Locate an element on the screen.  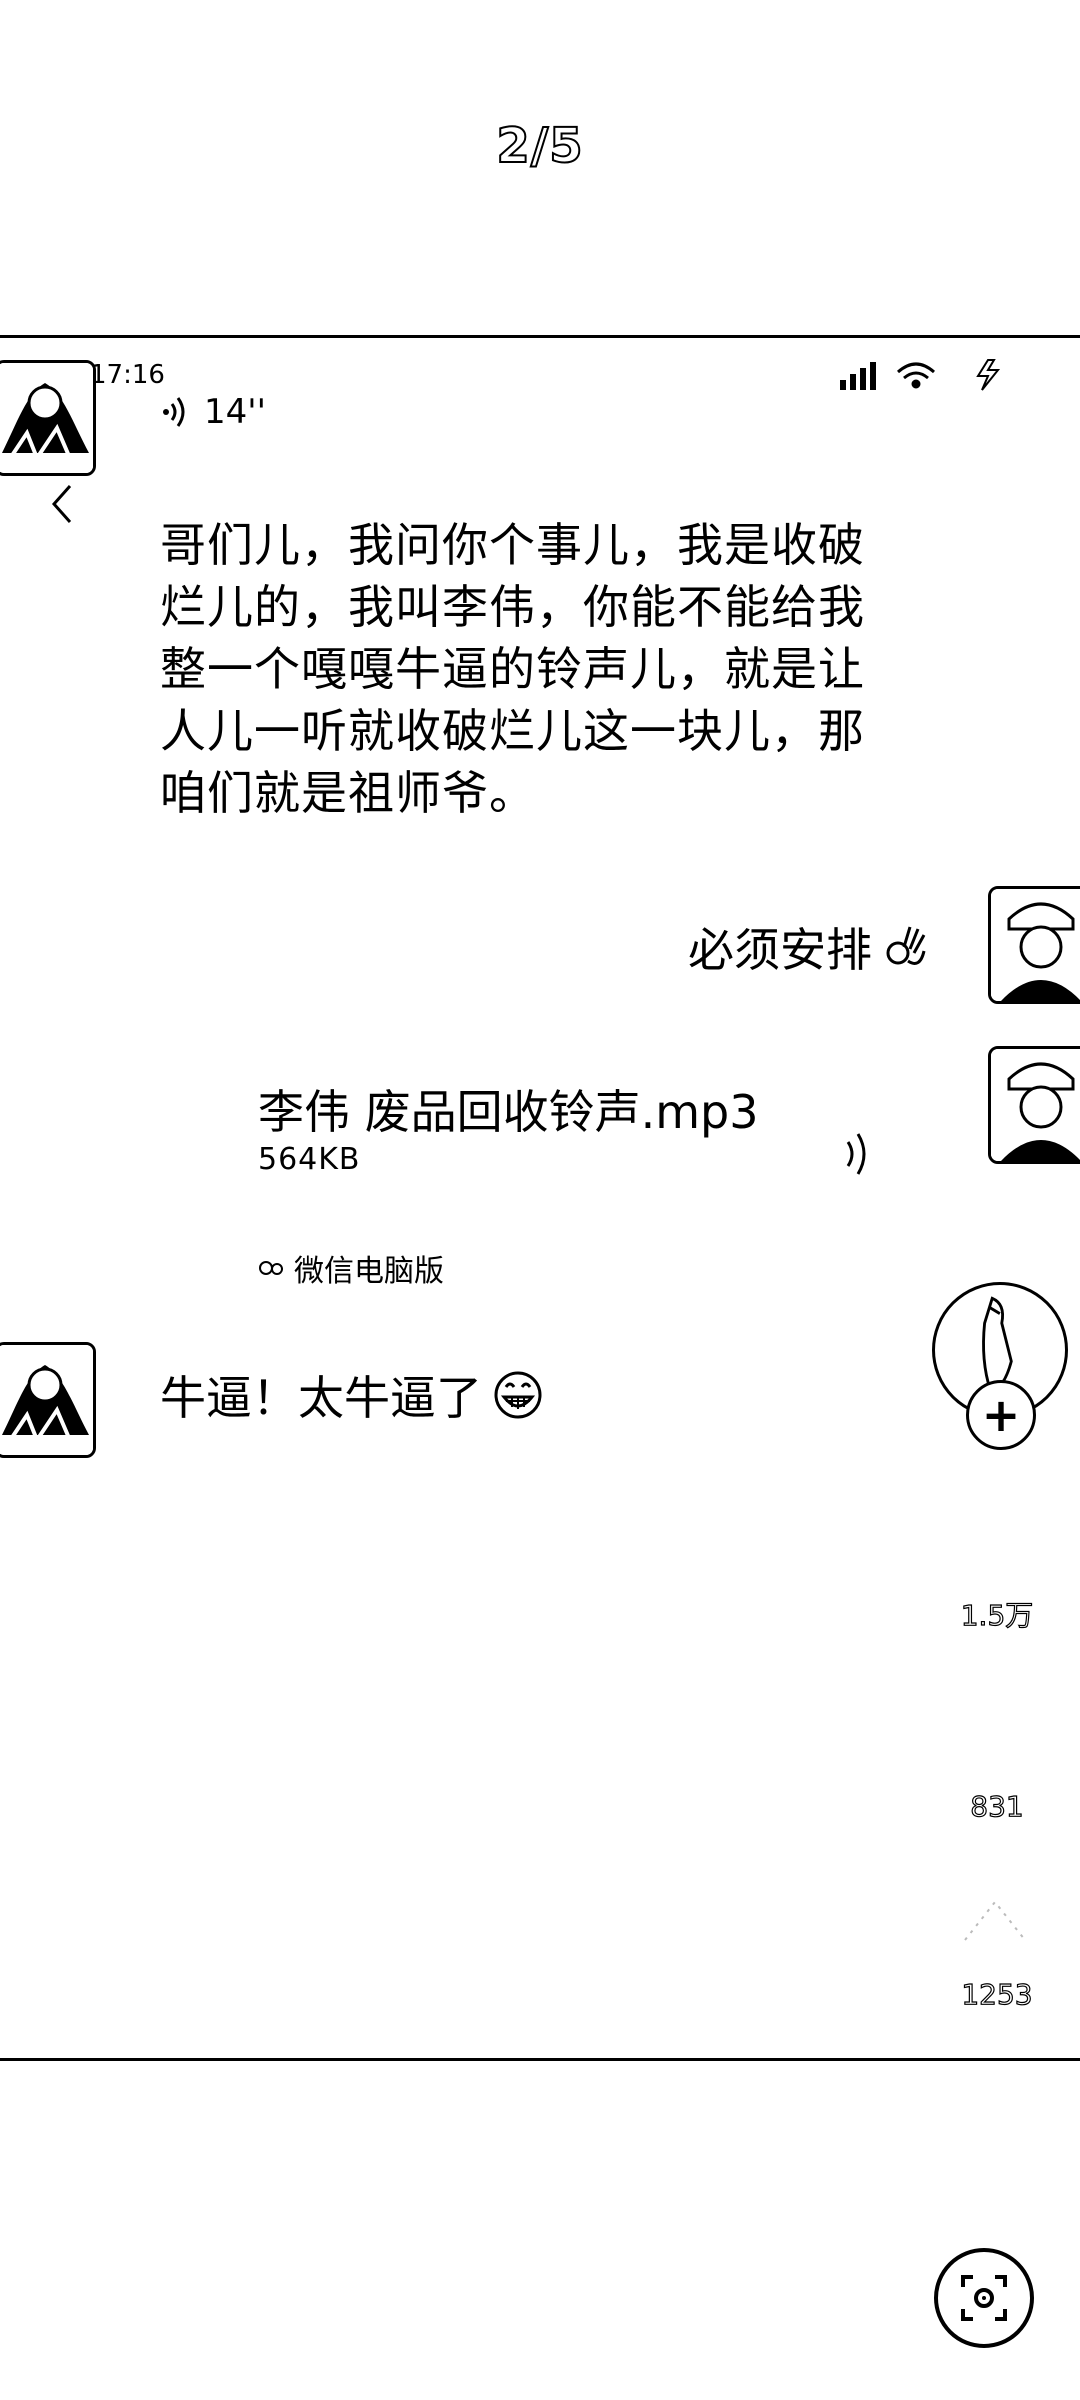
user-avatar-reply is located at coordinates (1034, 945).